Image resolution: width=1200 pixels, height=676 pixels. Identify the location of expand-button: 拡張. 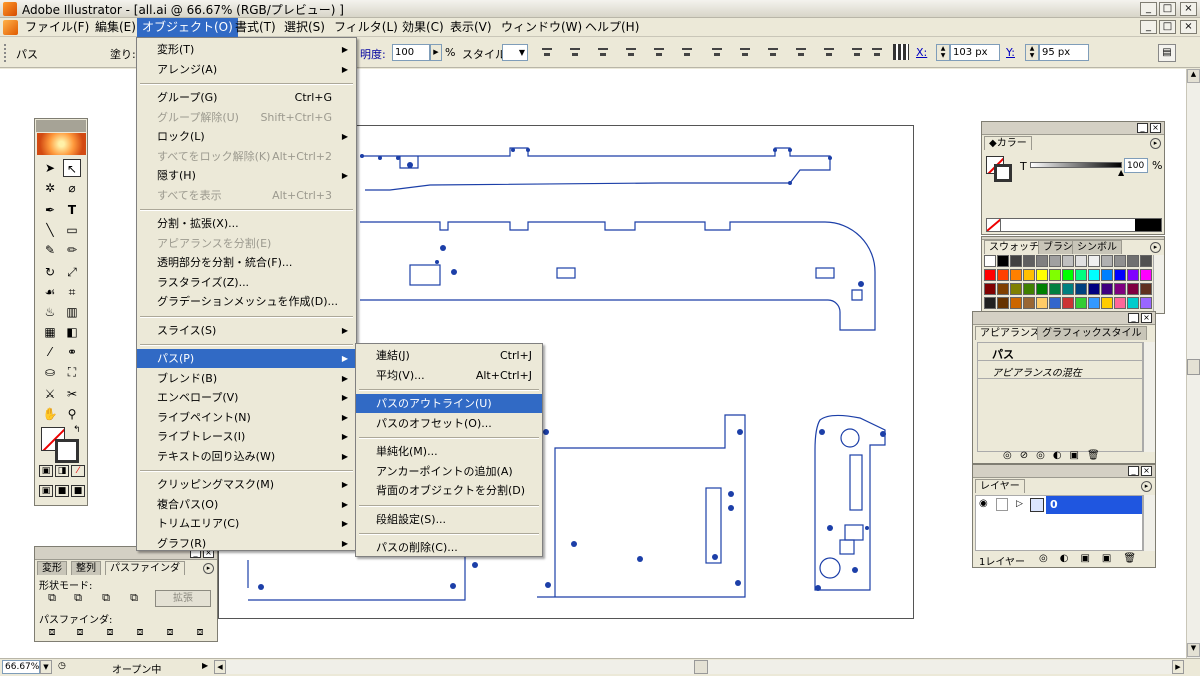
(183, 598).